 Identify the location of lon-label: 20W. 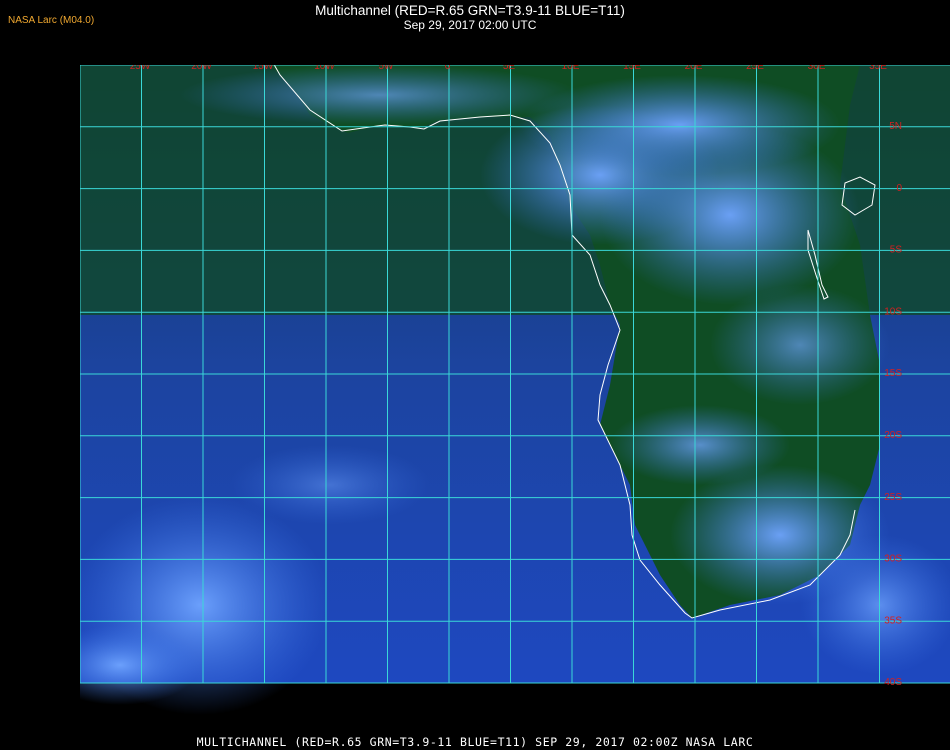
(201, 68).